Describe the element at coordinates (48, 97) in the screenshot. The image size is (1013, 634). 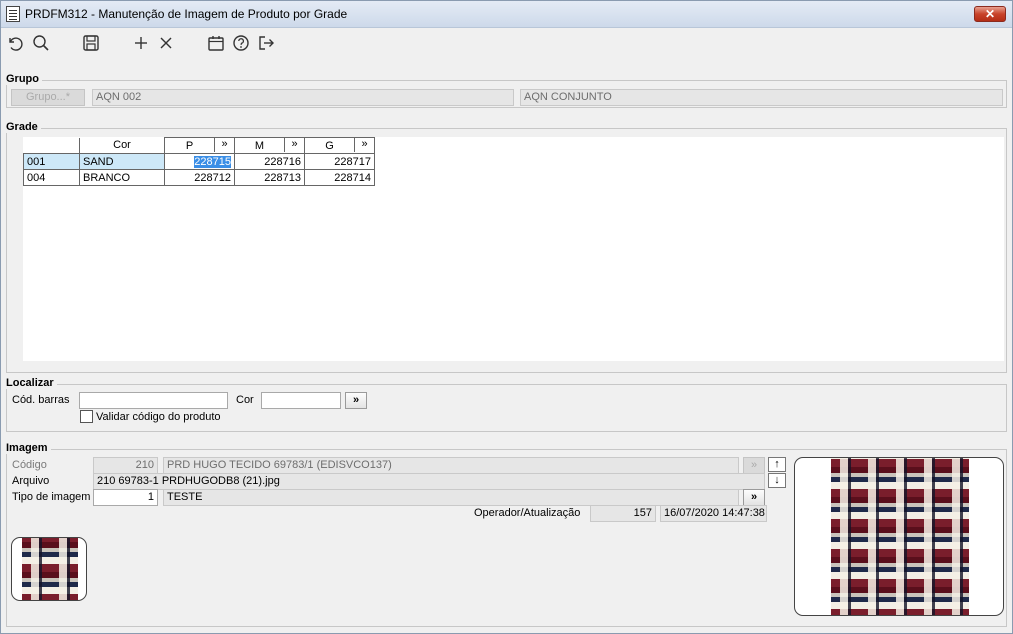
I see `grupo-button: Grupo...*` at that location.